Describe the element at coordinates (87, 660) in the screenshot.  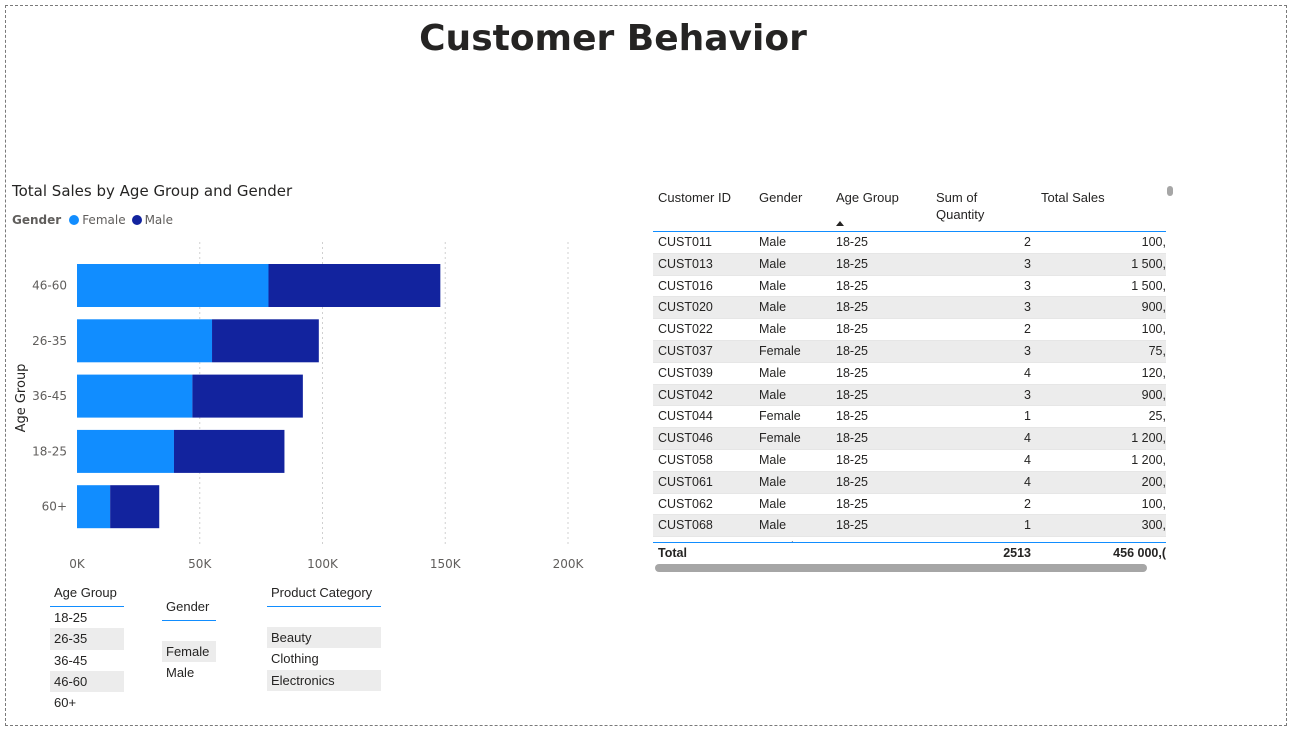
I see `slicer-age-group-item: 36-45` at that location.